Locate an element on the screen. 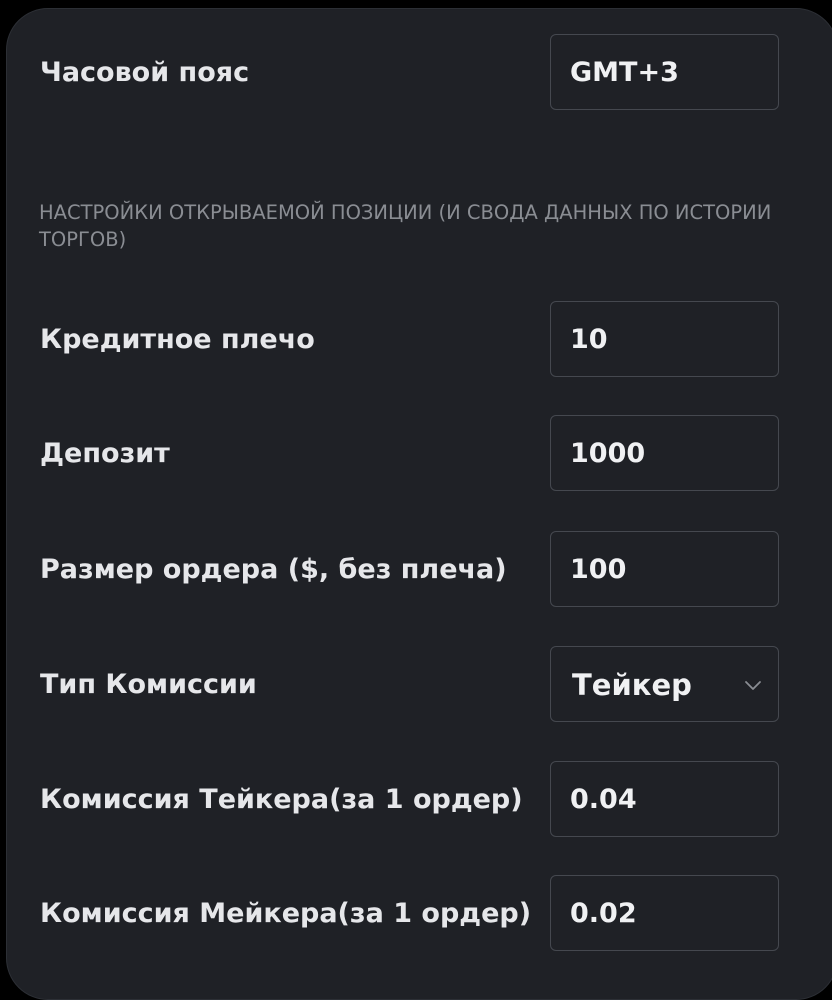 The height and width of the screenshot is (1000, 832). deposit-input is located at coordinates (664, 453).